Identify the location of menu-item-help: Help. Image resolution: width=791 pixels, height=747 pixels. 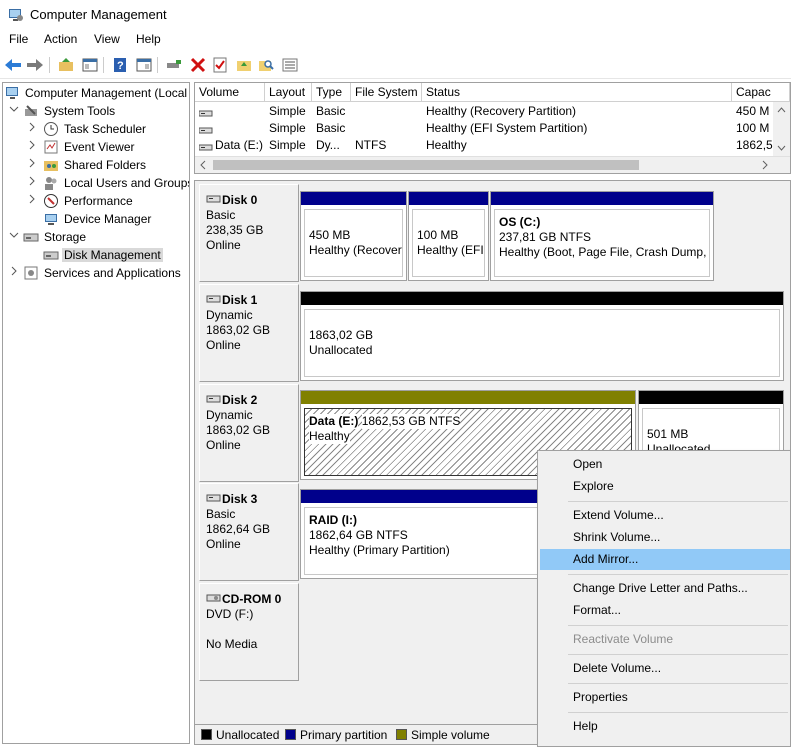
(665, 726).